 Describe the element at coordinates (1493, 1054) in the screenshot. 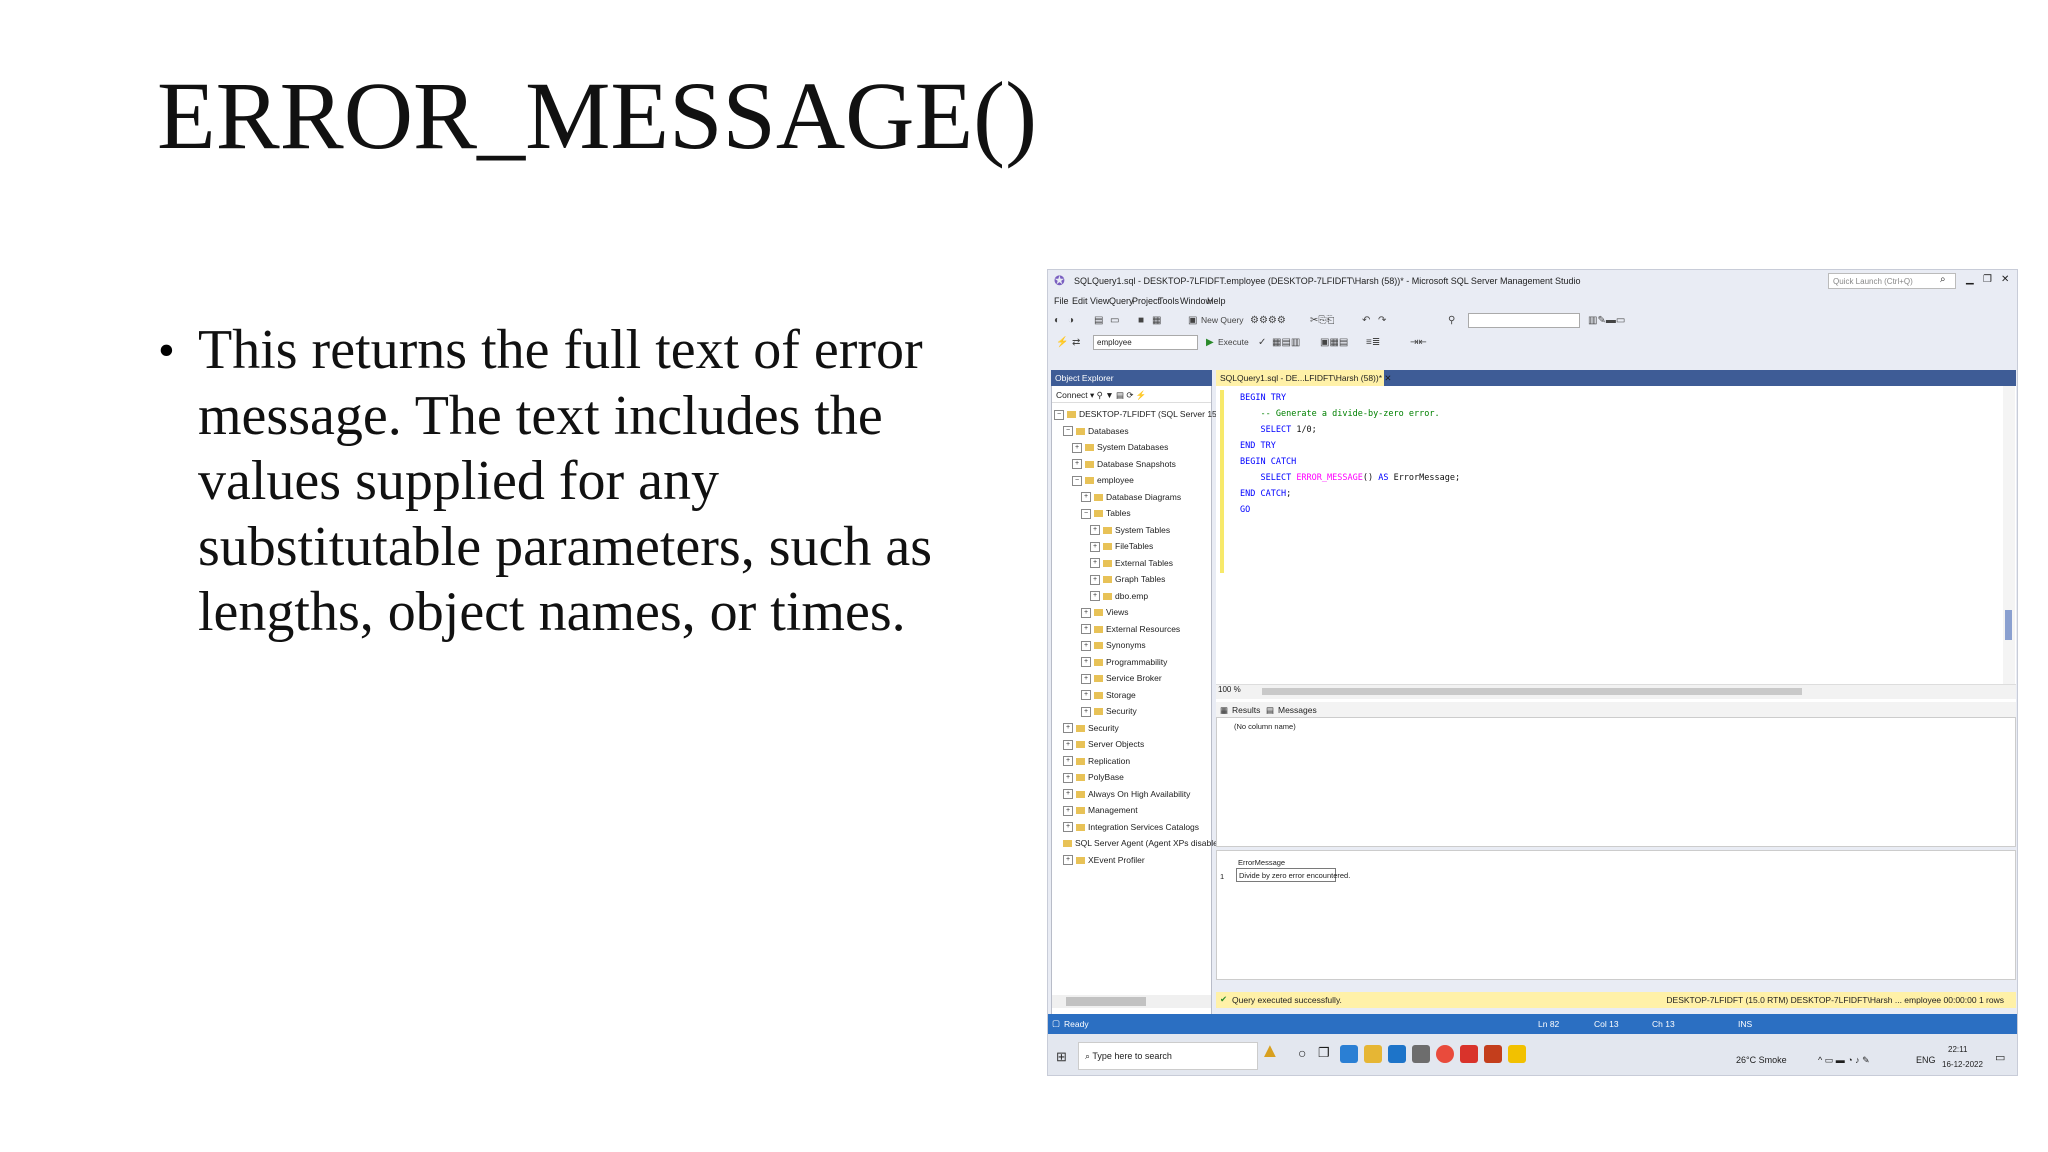

I see `powerpoint-icon` at that location.